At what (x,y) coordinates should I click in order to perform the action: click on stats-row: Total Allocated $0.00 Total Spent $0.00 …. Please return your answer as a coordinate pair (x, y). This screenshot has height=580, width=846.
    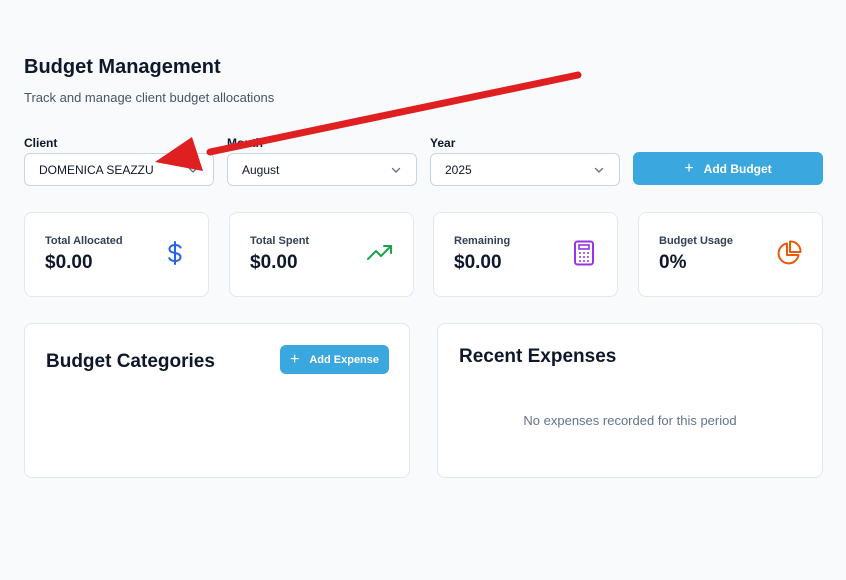
    Looking at the image, I should click on (423, 254).